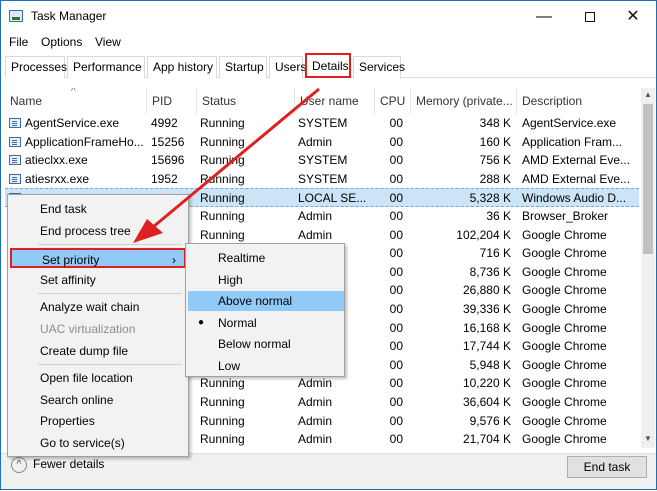  I want to click on priority-label: Low, so click(229, 365).